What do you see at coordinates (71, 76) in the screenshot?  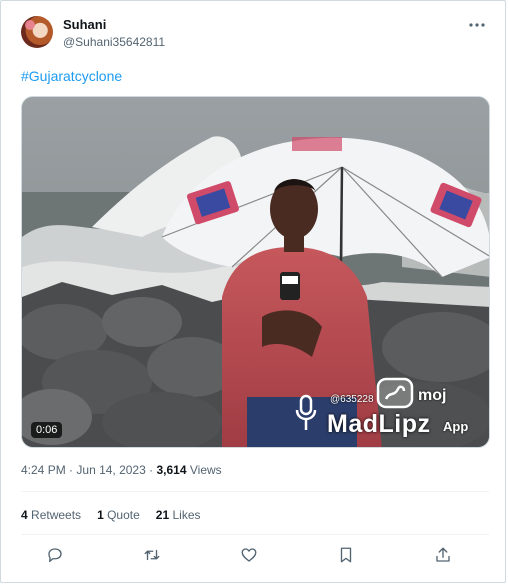 I see `hashtag-link: #Gujaratcyclone` at bounding box center [71, 76].